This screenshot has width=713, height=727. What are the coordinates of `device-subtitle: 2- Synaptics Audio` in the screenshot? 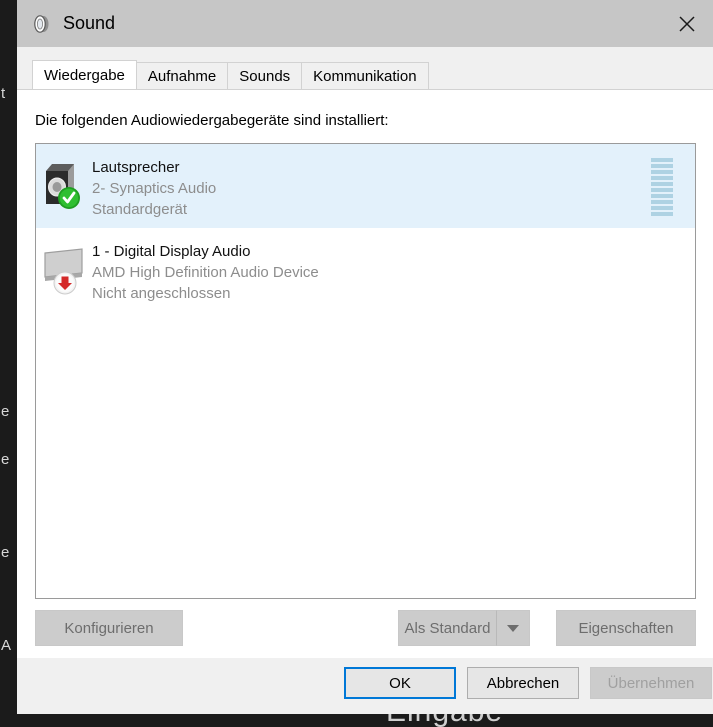 It's located at (154, 188).